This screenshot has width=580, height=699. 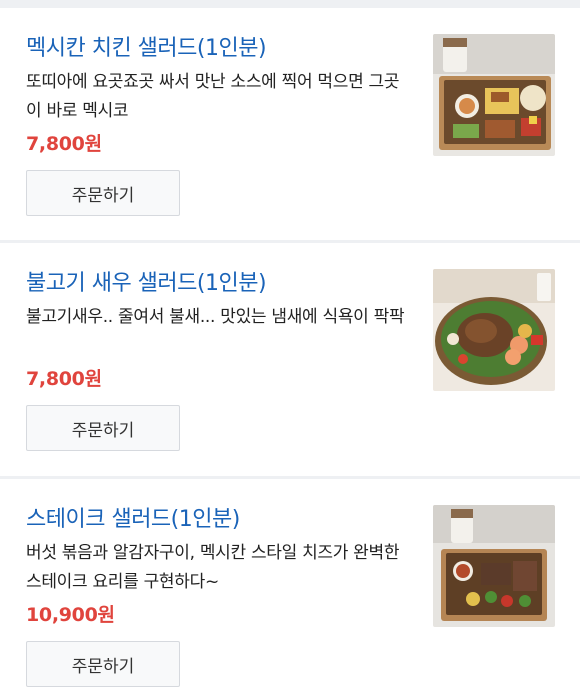 I want to click on menu-item-title: 스테이크 샐러드(1인분), so click(x=133, y=517).